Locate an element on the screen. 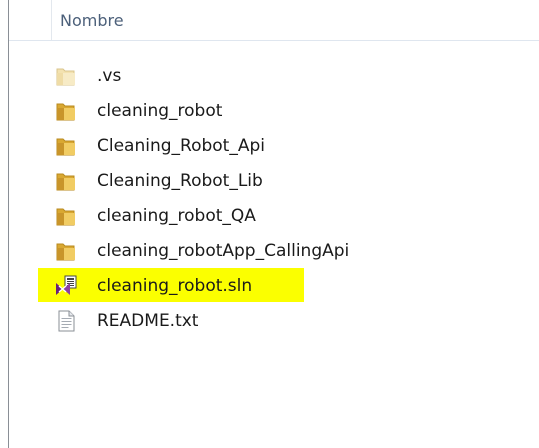 This screenshot has height=448, width=539. column-header-name: Nombre is located at coordinates (92, 20).